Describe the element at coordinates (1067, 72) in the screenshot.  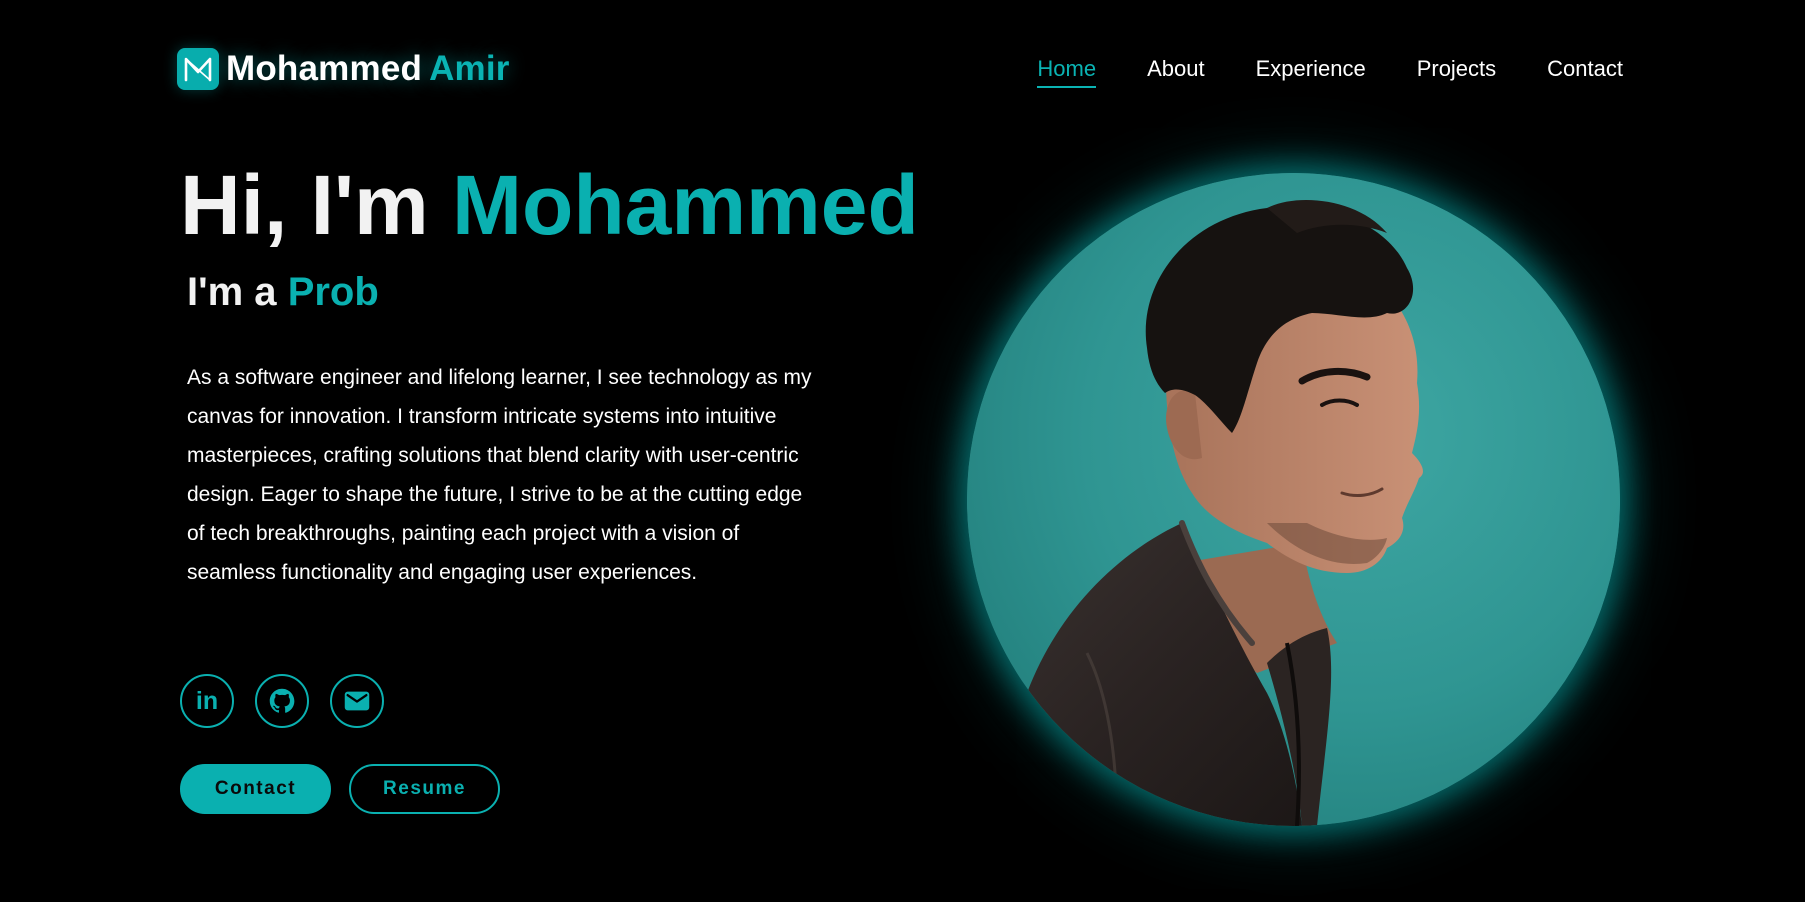
I see `nav-home: Home` at that location.